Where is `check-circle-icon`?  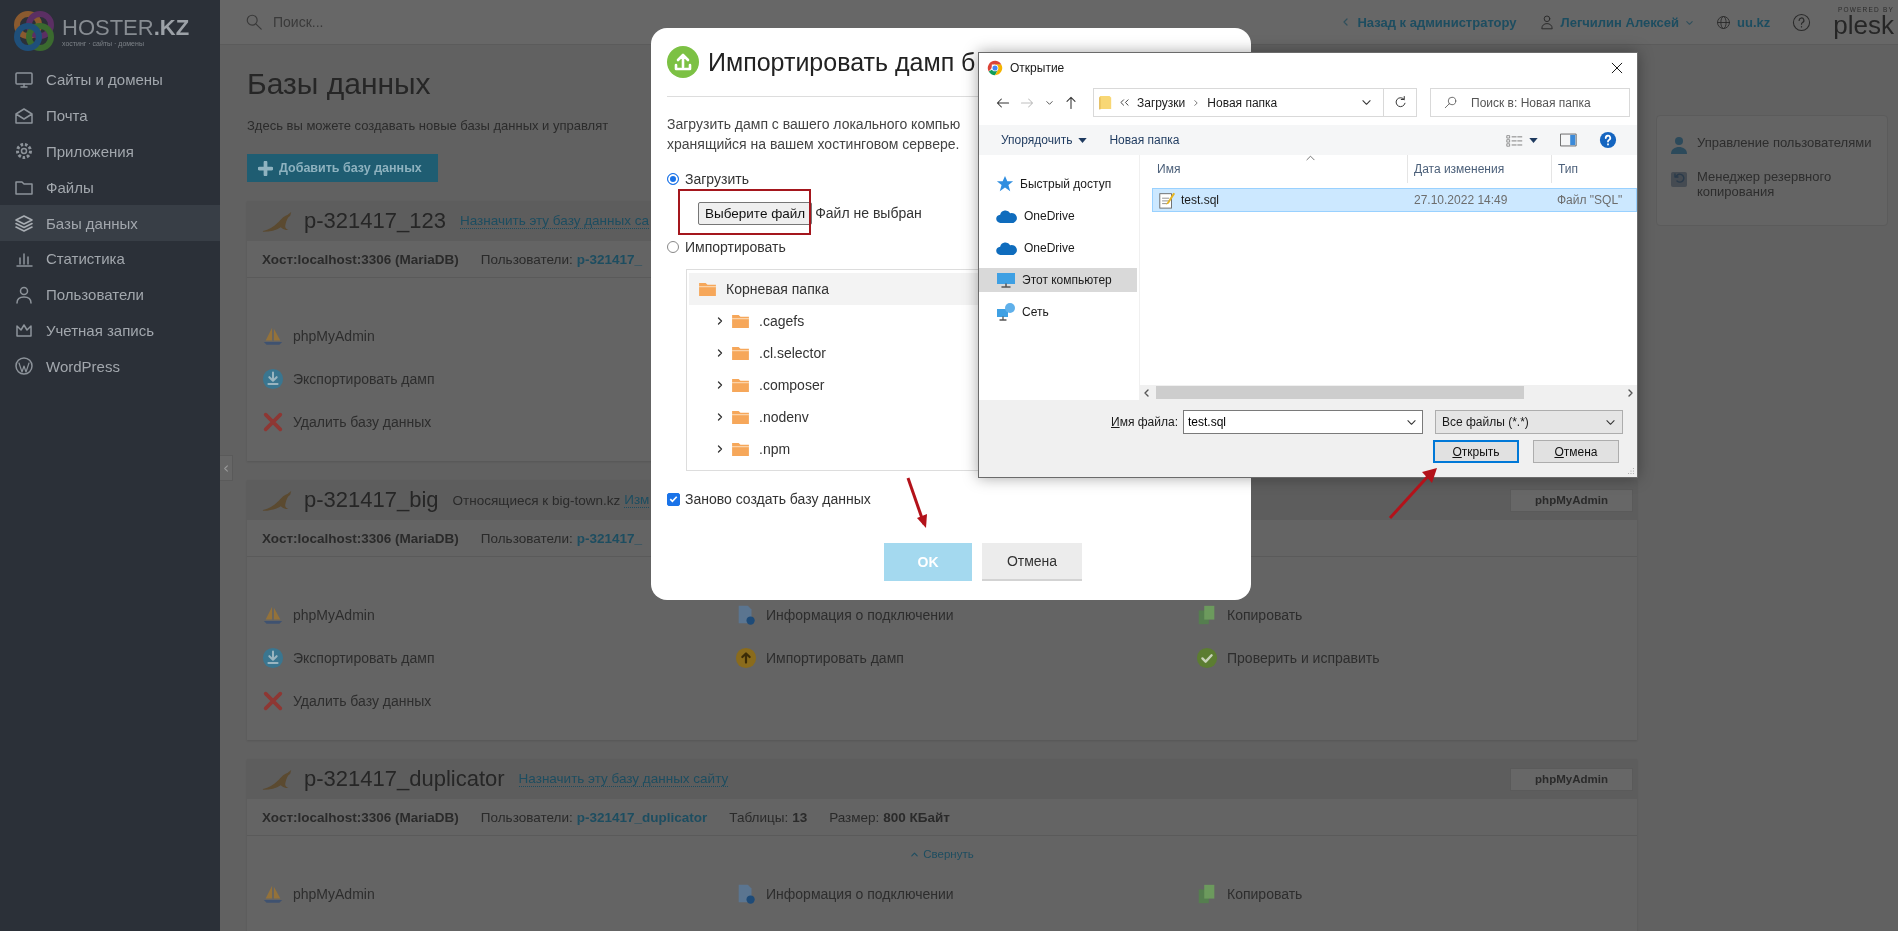 check-circle-icon is located at coordinates (1207, 657).